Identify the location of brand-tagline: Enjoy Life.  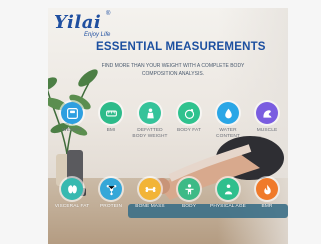
(97, 35).